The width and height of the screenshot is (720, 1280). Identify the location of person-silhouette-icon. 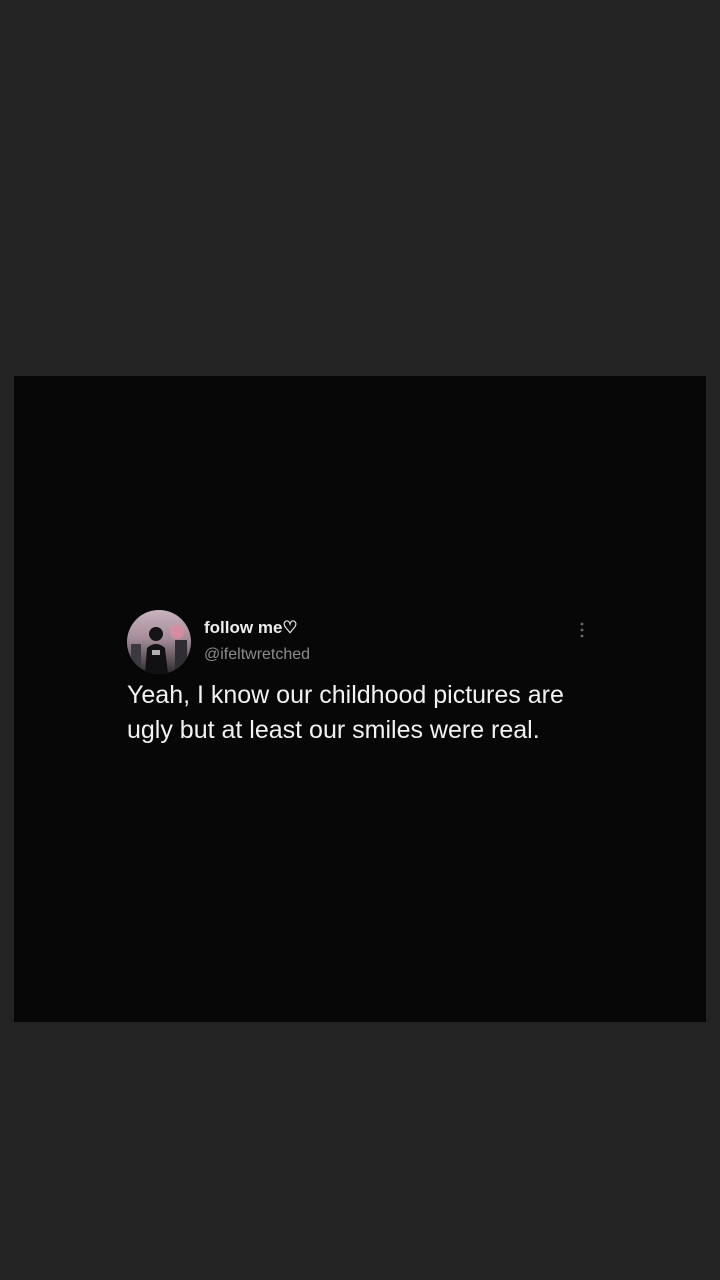
(159, 642).